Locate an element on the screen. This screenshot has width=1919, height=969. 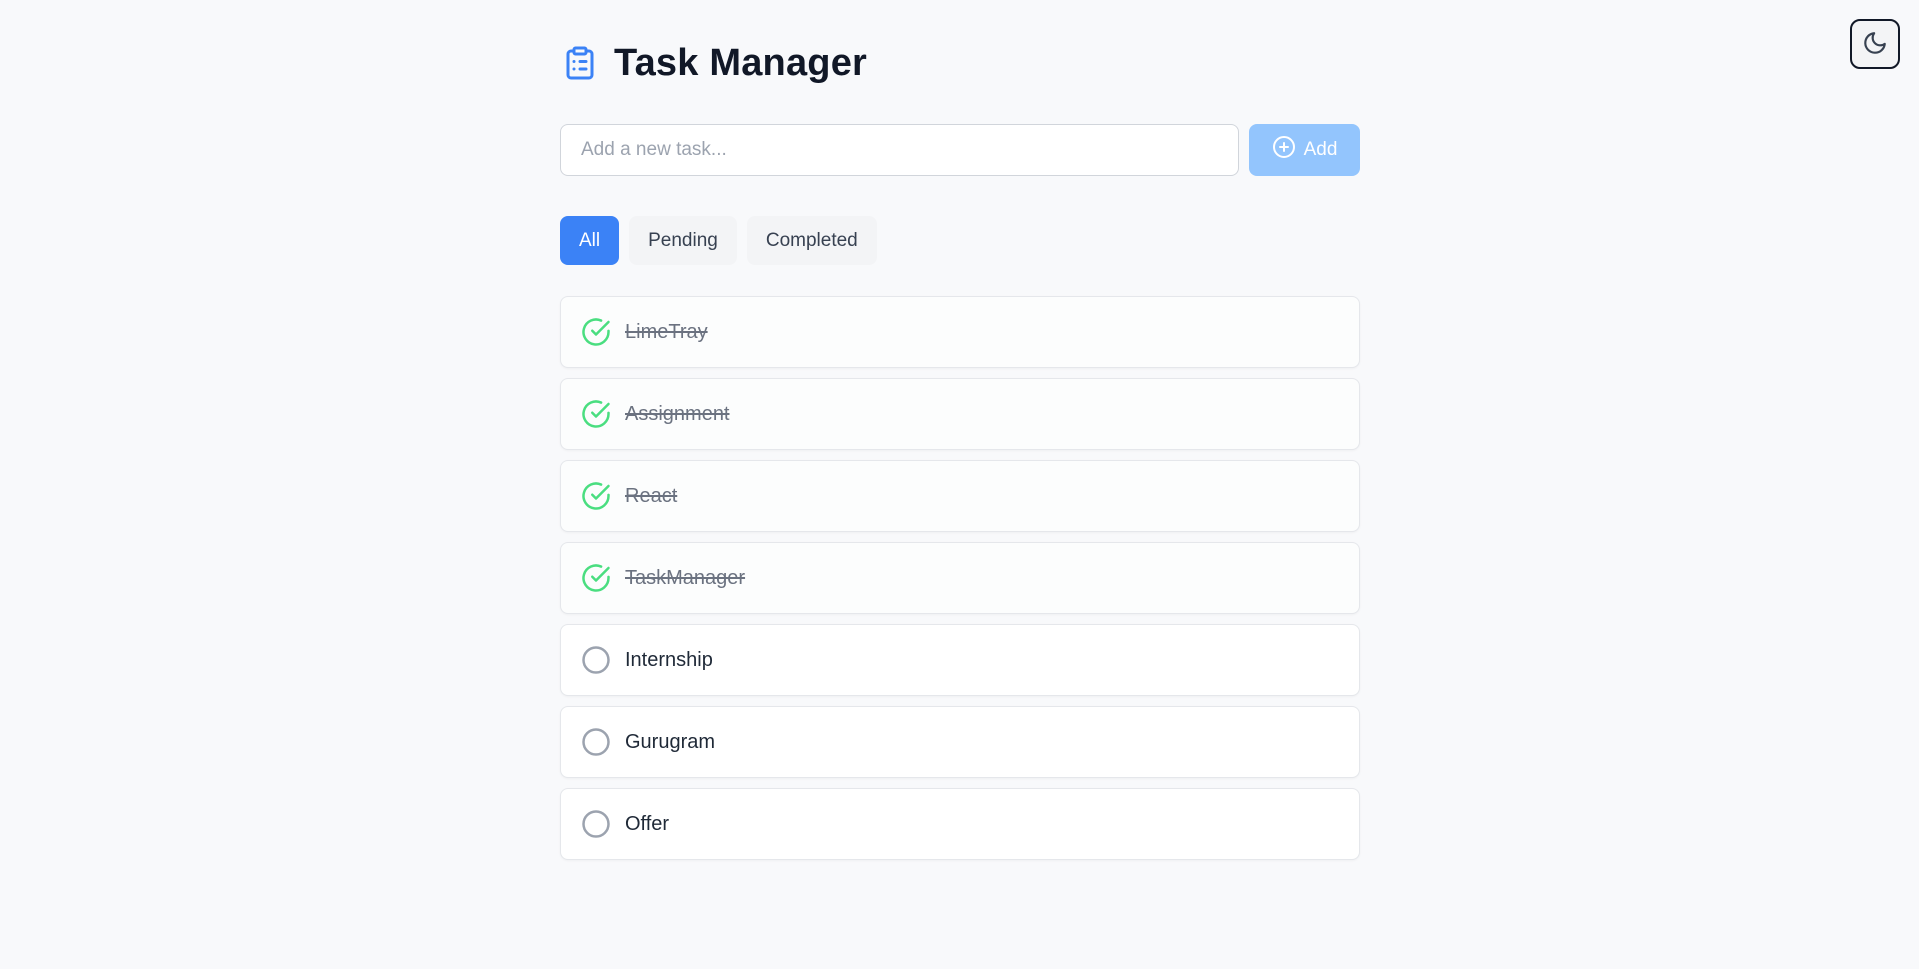
task-item: LimeTray is located at coordinates (960, 332).